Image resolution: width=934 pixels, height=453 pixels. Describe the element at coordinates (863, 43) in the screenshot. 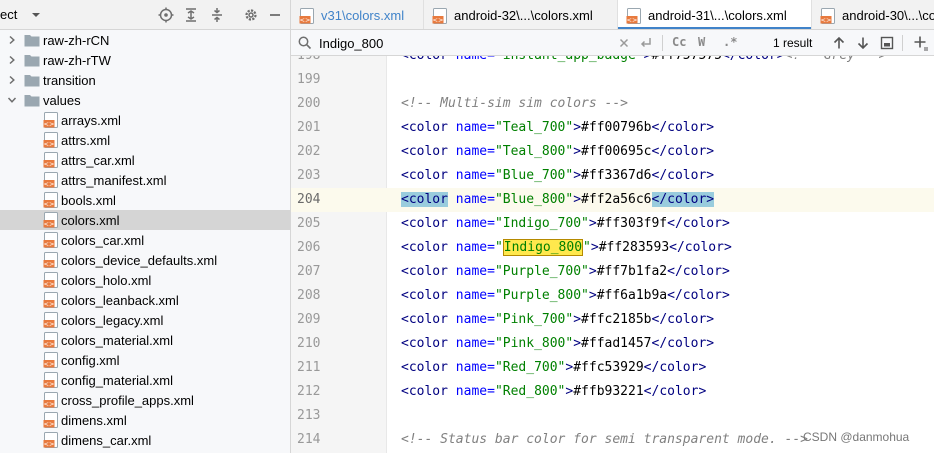

I see `arrow-down-icon` at that location.